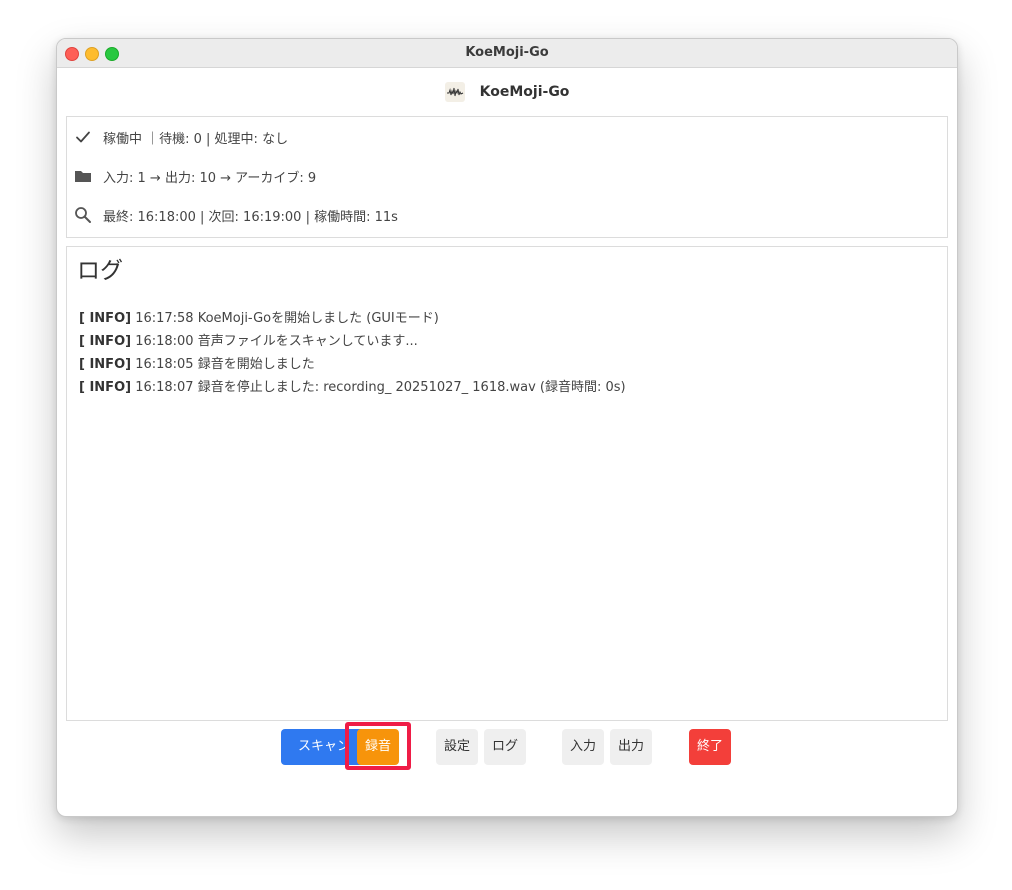  I want to click on title-bar: KoeMoji-Go, so click(507, 53).